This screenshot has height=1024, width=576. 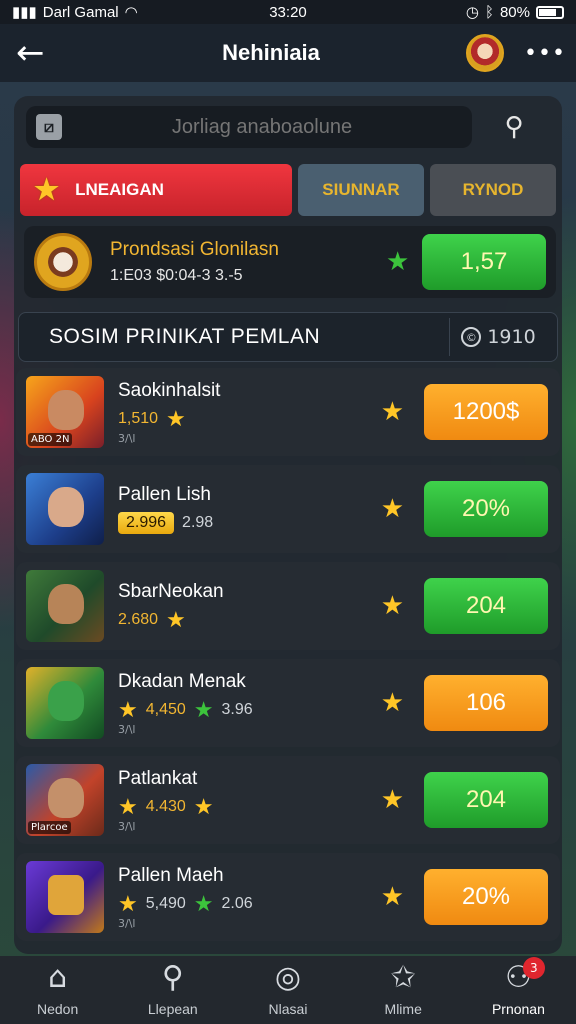 What do you see at coordinates (288, 412) in the screenshot?
I see `list-item: ABO 2N Saokinhalsit 1,510 ★ 3/\l ★ 1200$` at bounding box center [288, 412].